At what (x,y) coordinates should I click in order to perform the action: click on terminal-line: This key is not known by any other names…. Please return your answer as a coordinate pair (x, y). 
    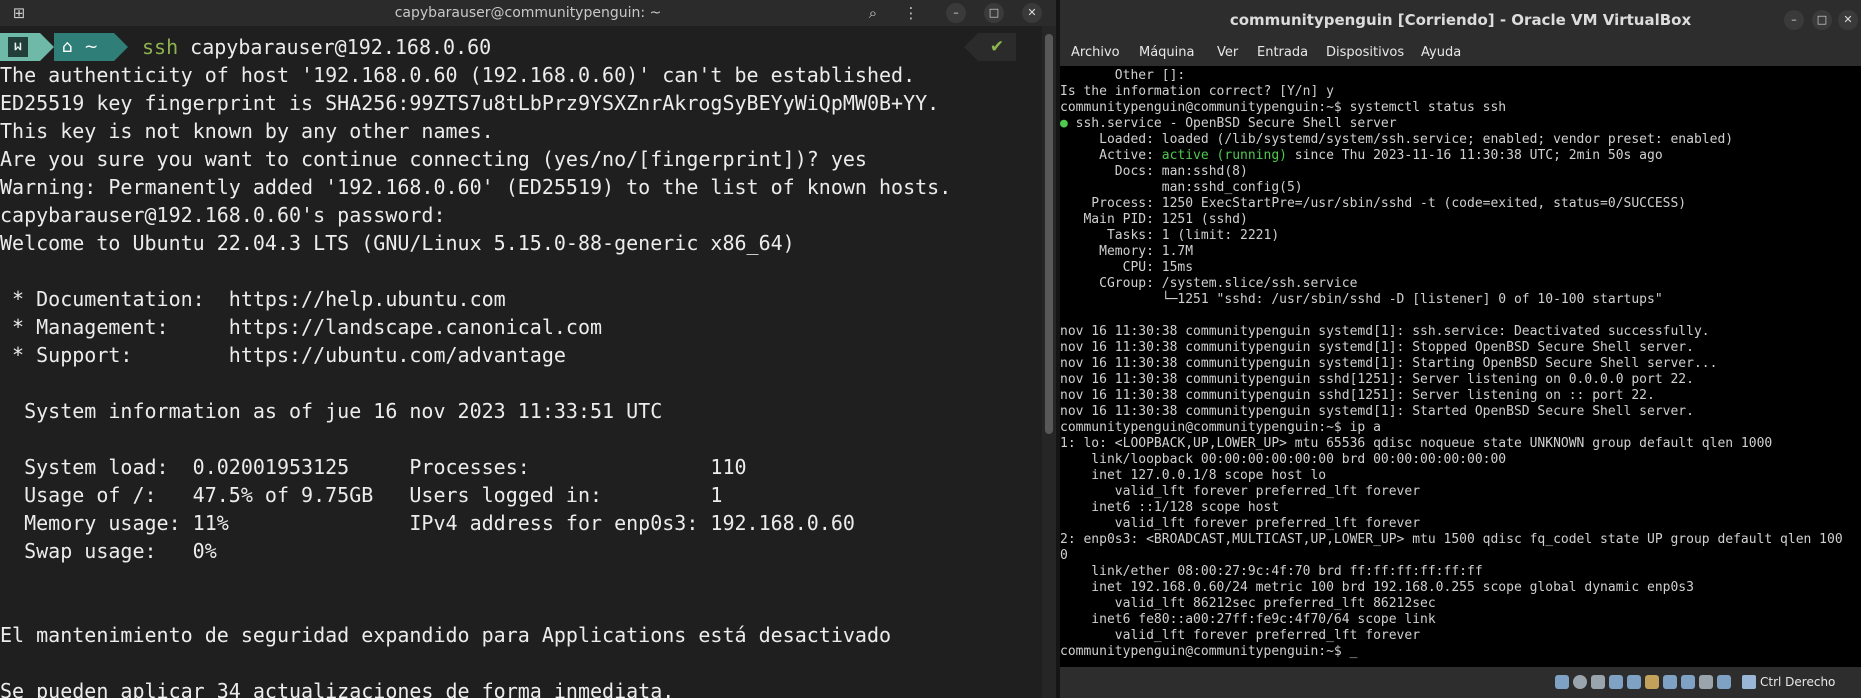
    Looking at the image, I should click on (247, 131).